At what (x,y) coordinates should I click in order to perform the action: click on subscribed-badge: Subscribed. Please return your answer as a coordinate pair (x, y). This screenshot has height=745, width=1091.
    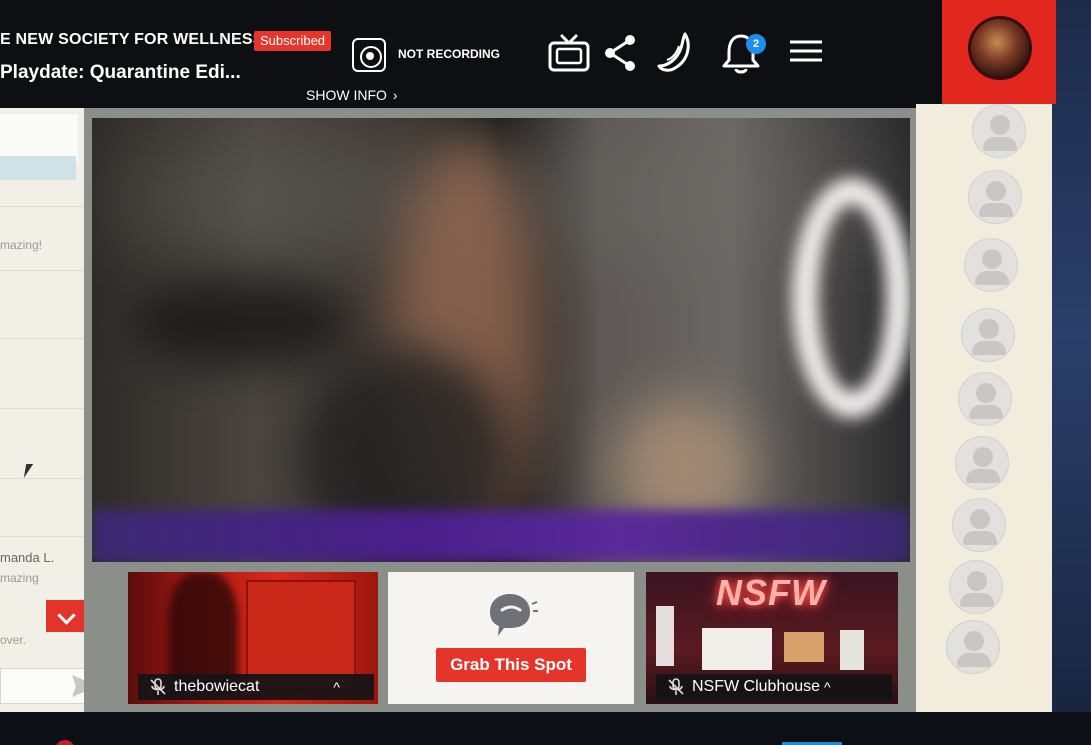
    Looking at the image, I should click on (293, 41).